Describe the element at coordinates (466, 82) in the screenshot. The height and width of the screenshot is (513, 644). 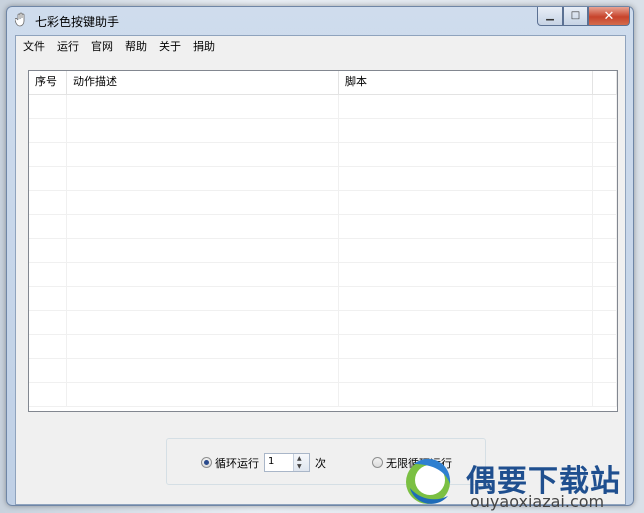
I see `column-header-script: 脚本` at that location.